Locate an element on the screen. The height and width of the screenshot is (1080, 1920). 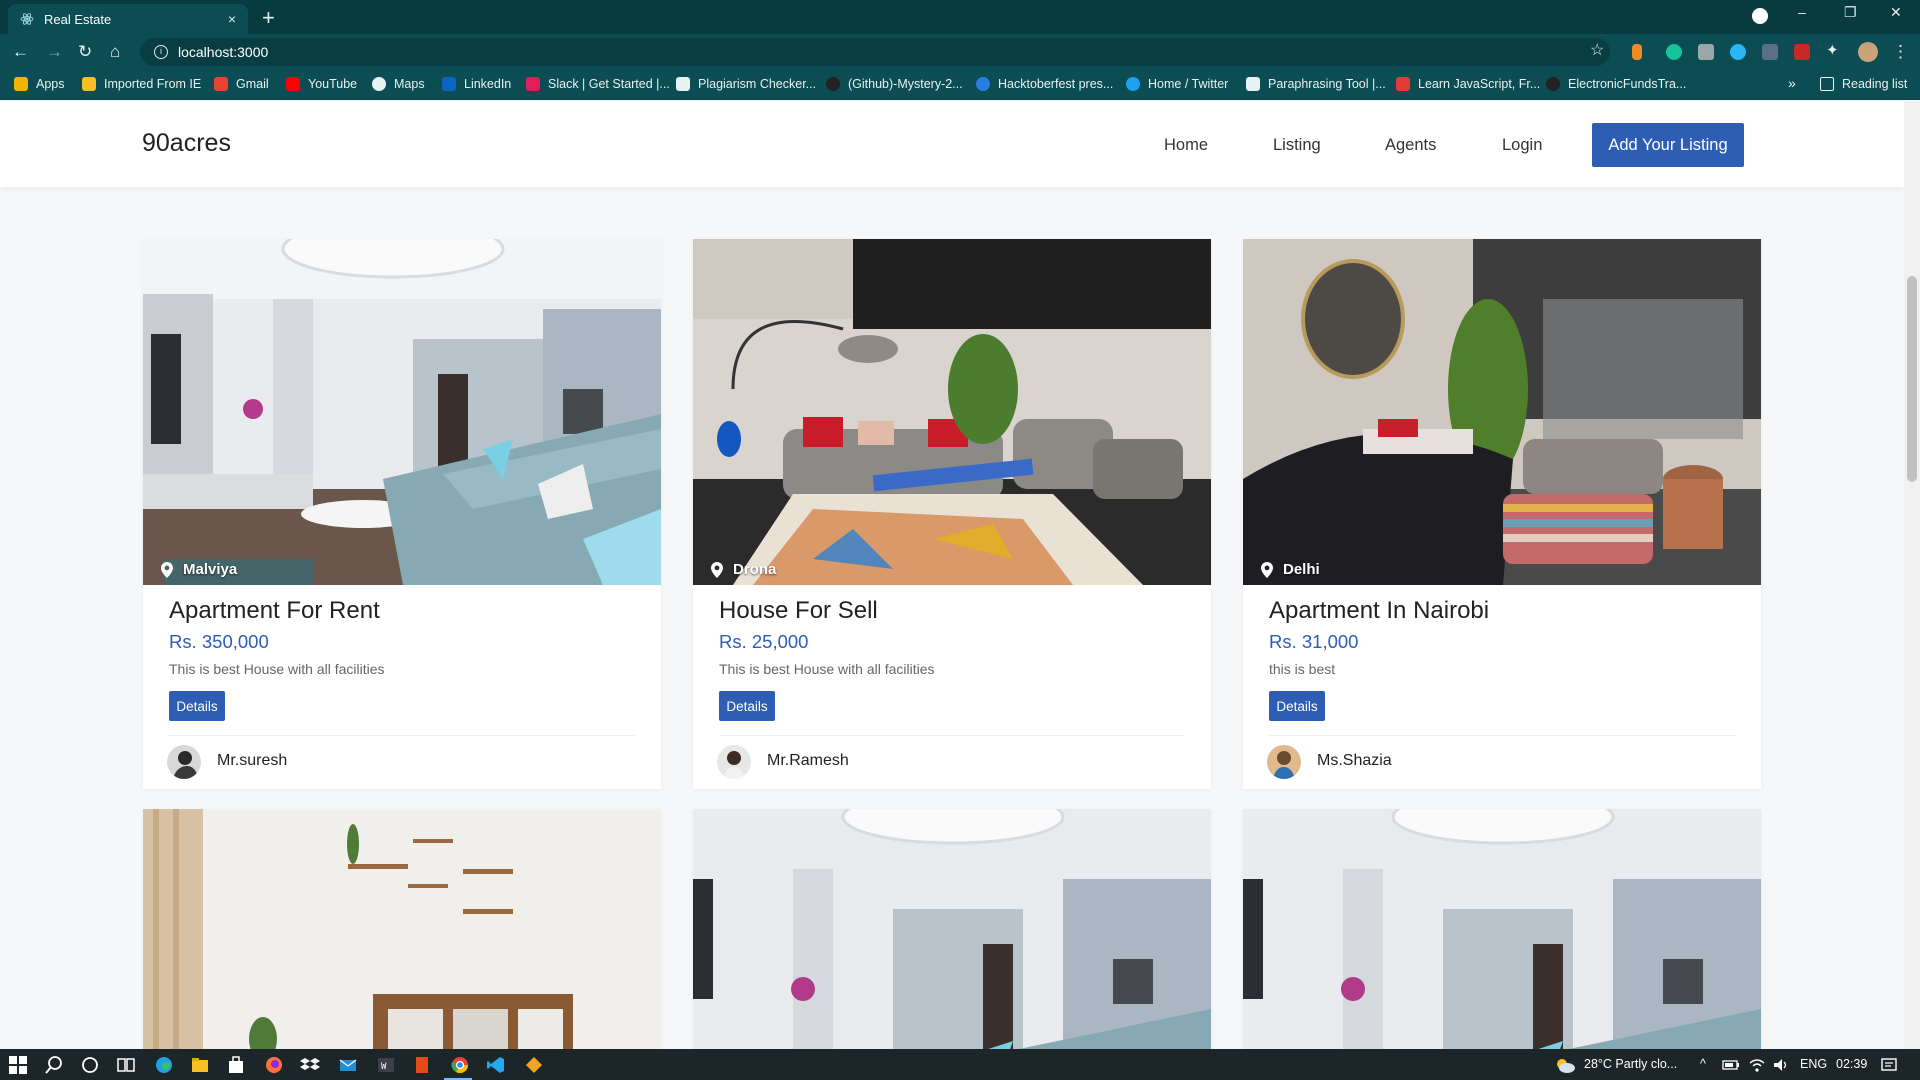
bookmark-gmail: Gmail is located at coordinates (241, 84).